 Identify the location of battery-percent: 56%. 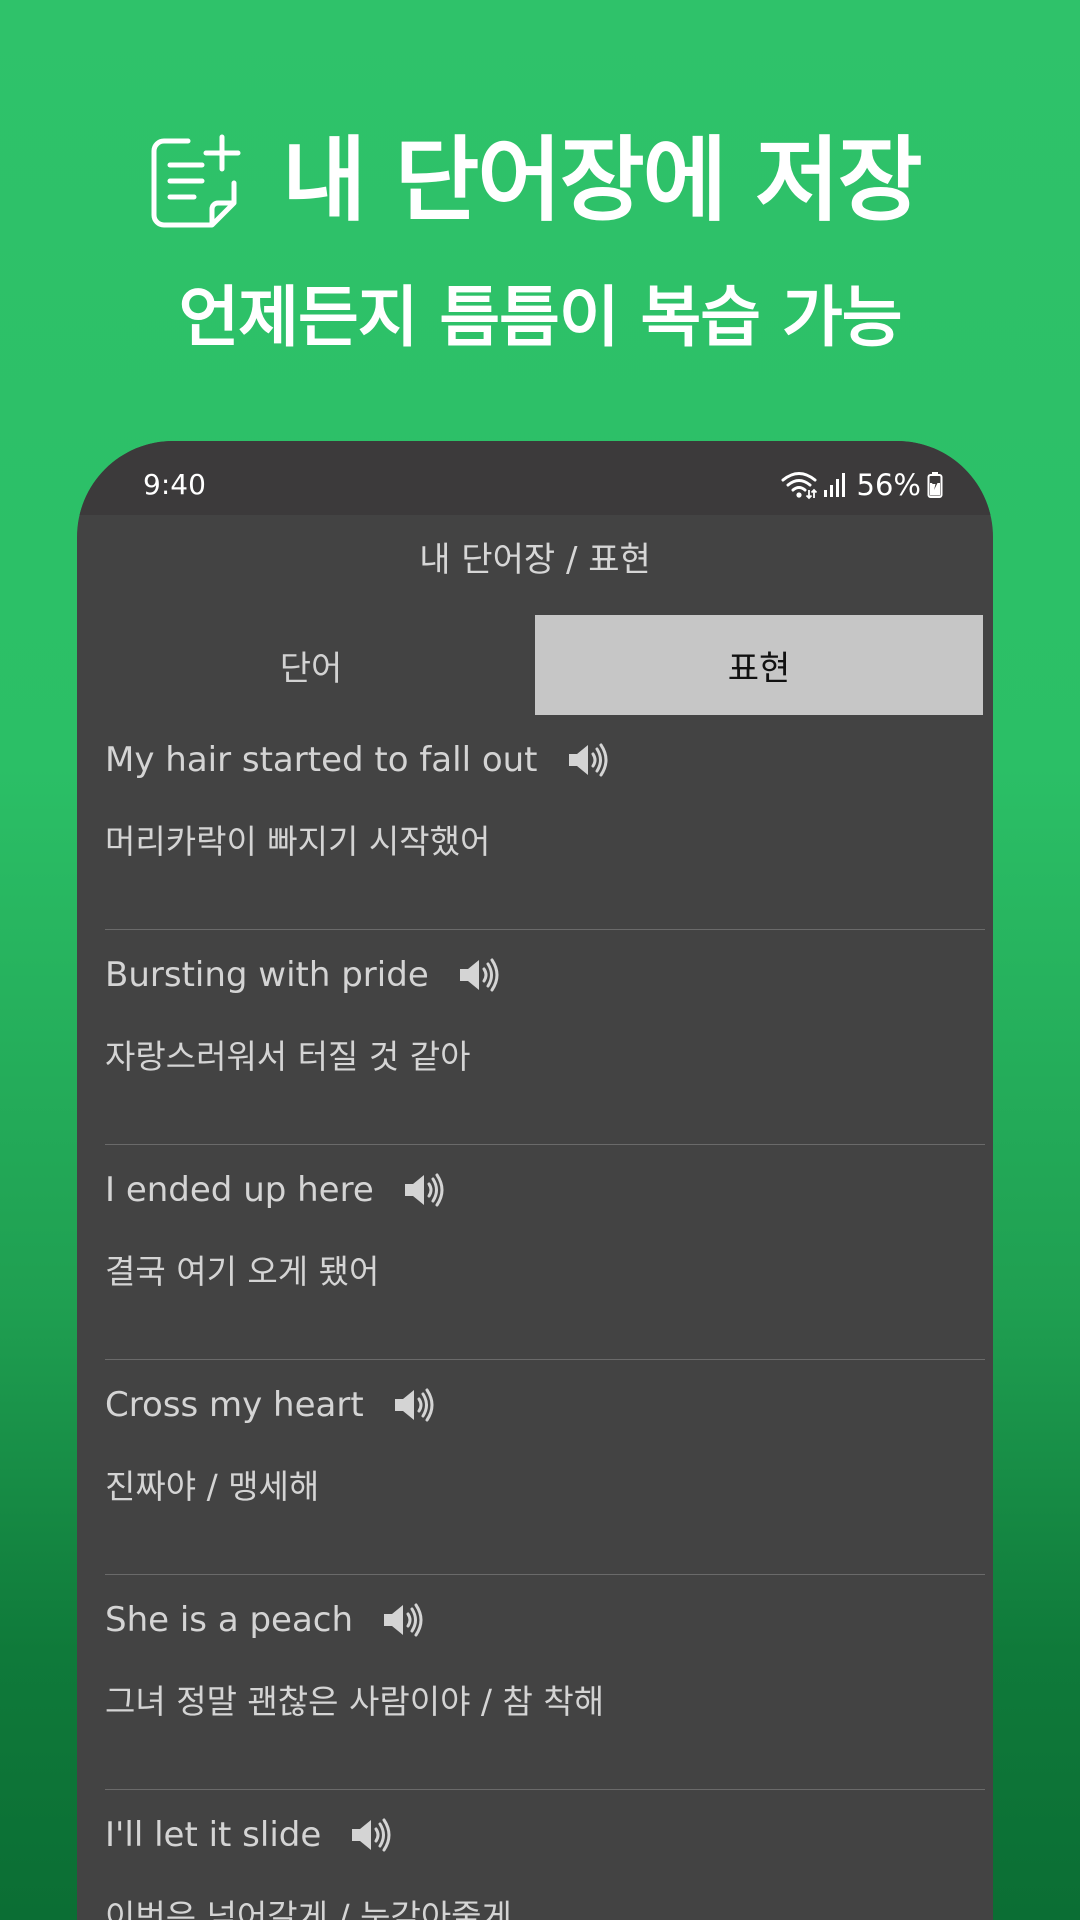
(888, 484).